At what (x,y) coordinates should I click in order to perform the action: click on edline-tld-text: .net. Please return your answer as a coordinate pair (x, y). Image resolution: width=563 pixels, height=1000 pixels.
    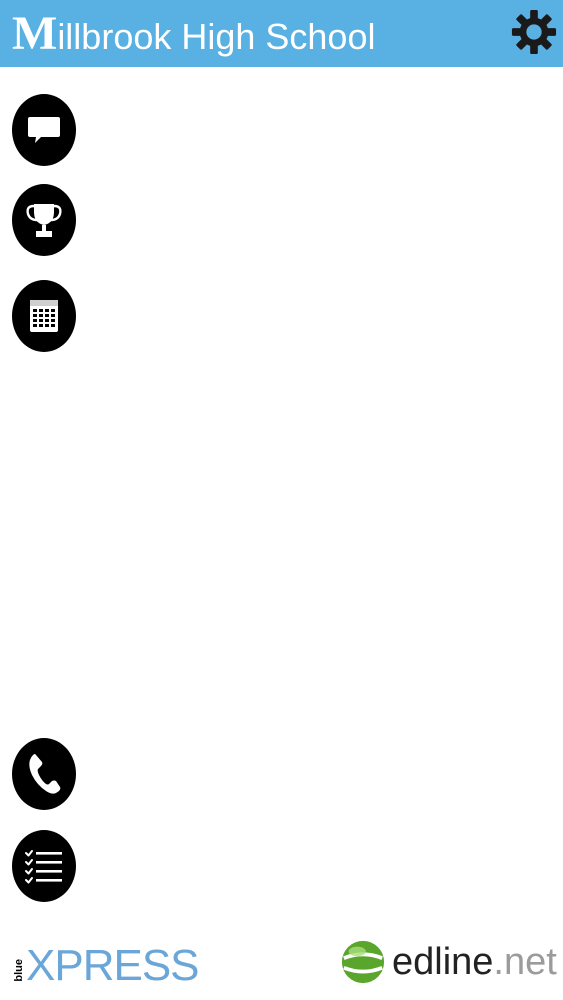
    Looking at the image, I should click on (525, 962).